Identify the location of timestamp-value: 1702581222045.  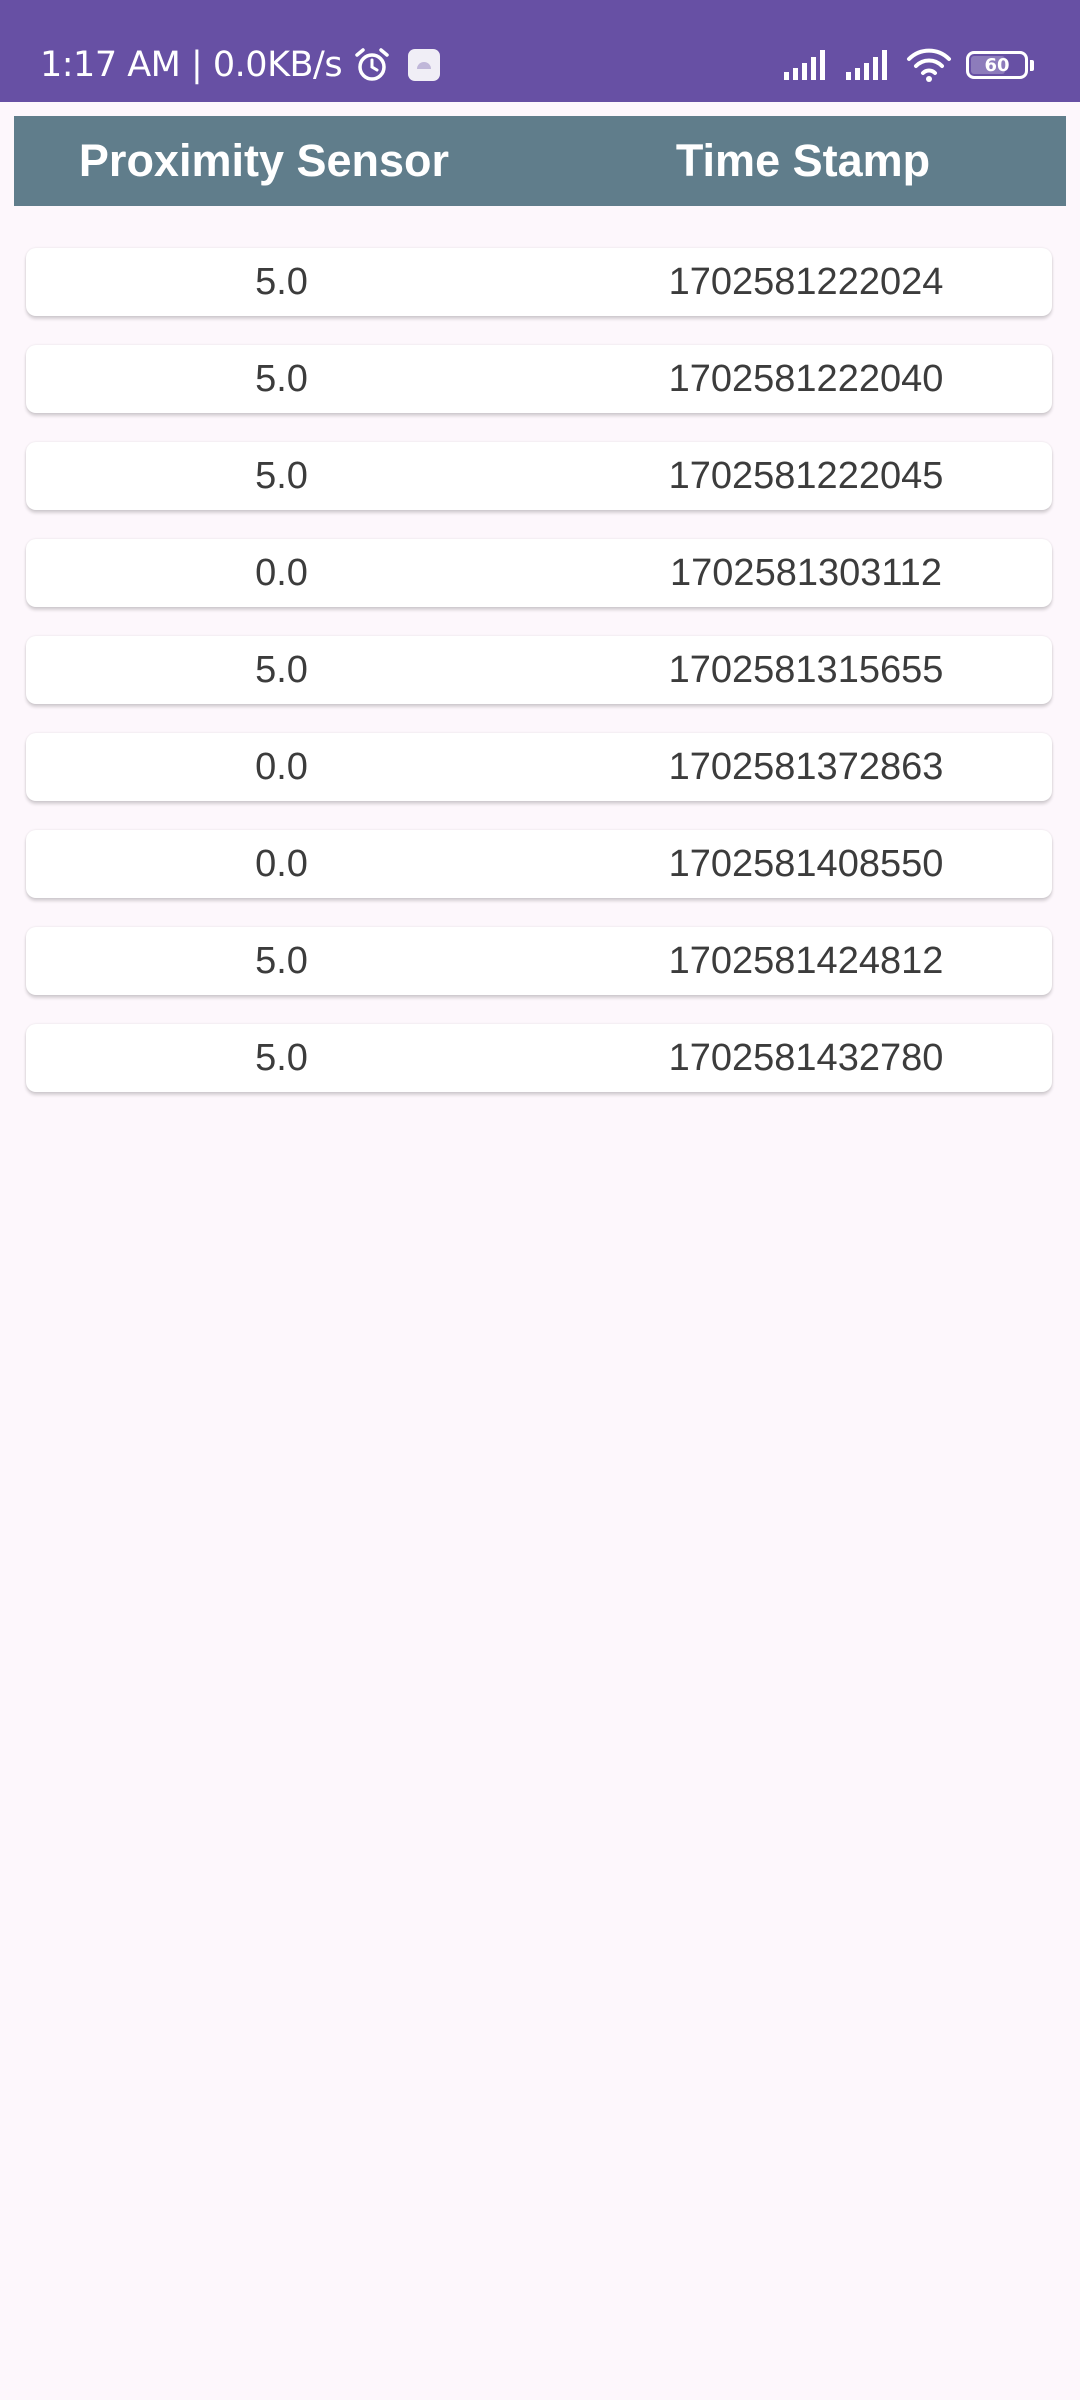
(806, 475).